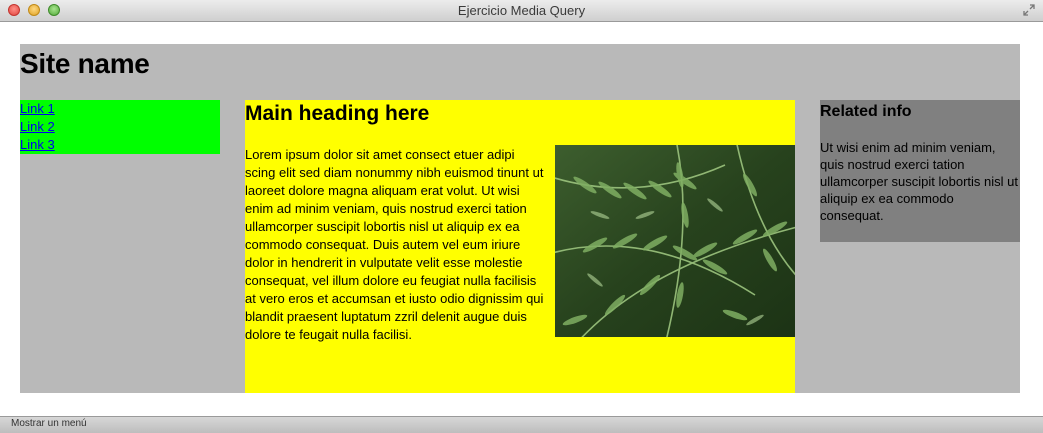 This screenshot has width=1043, height=433. Describe the element at coordinates (49, 423) in the screenshot. I see `show-menu-button: Mostrar un menú` at that location.